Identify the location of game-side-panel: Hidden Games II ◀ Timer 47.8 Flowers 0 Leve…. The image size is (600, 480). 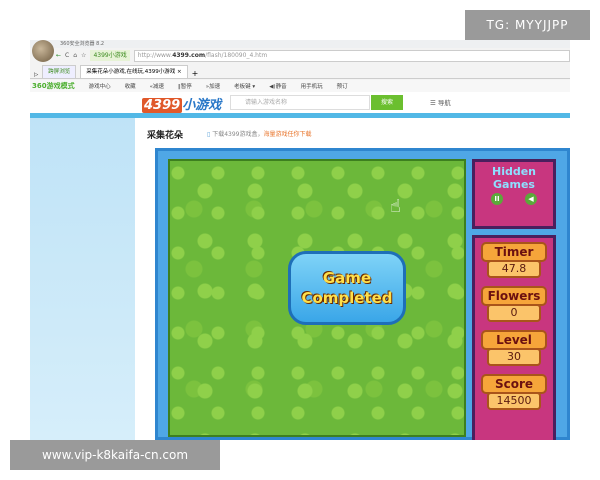
(514, 299).